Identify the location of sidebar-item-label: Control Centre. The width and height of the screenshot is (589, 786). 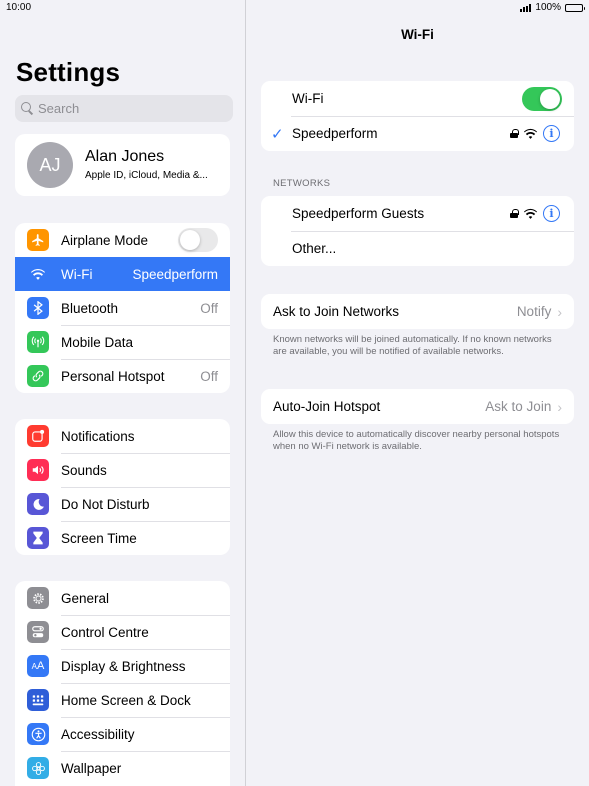
(105, 632).